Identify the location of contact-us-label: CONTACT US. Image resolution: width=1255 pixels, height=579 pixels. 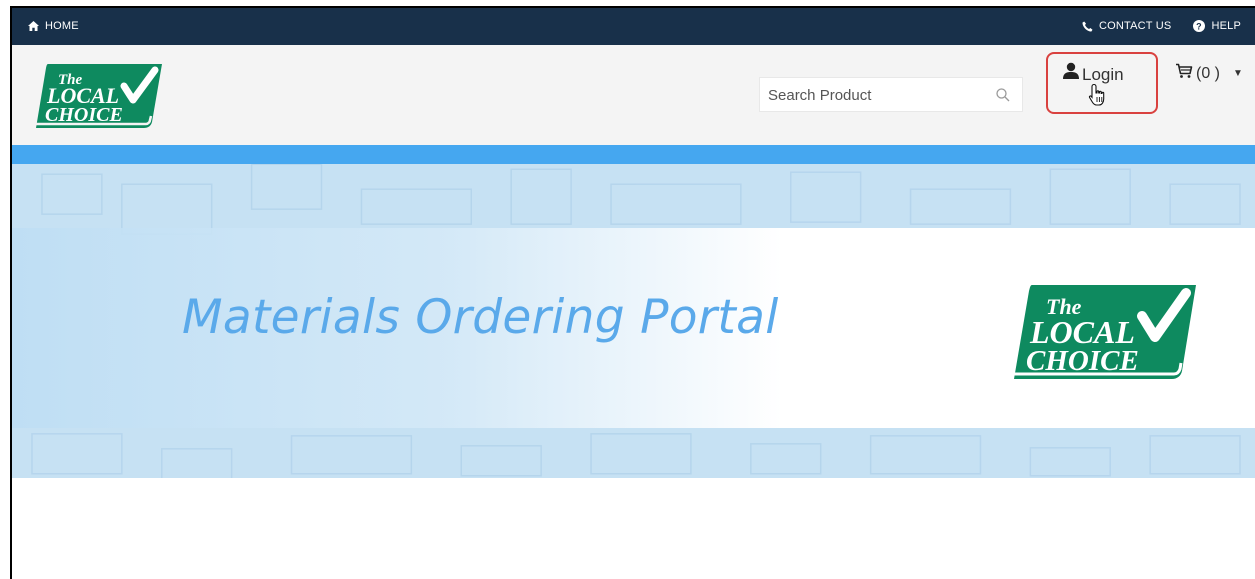
(1135, 26).